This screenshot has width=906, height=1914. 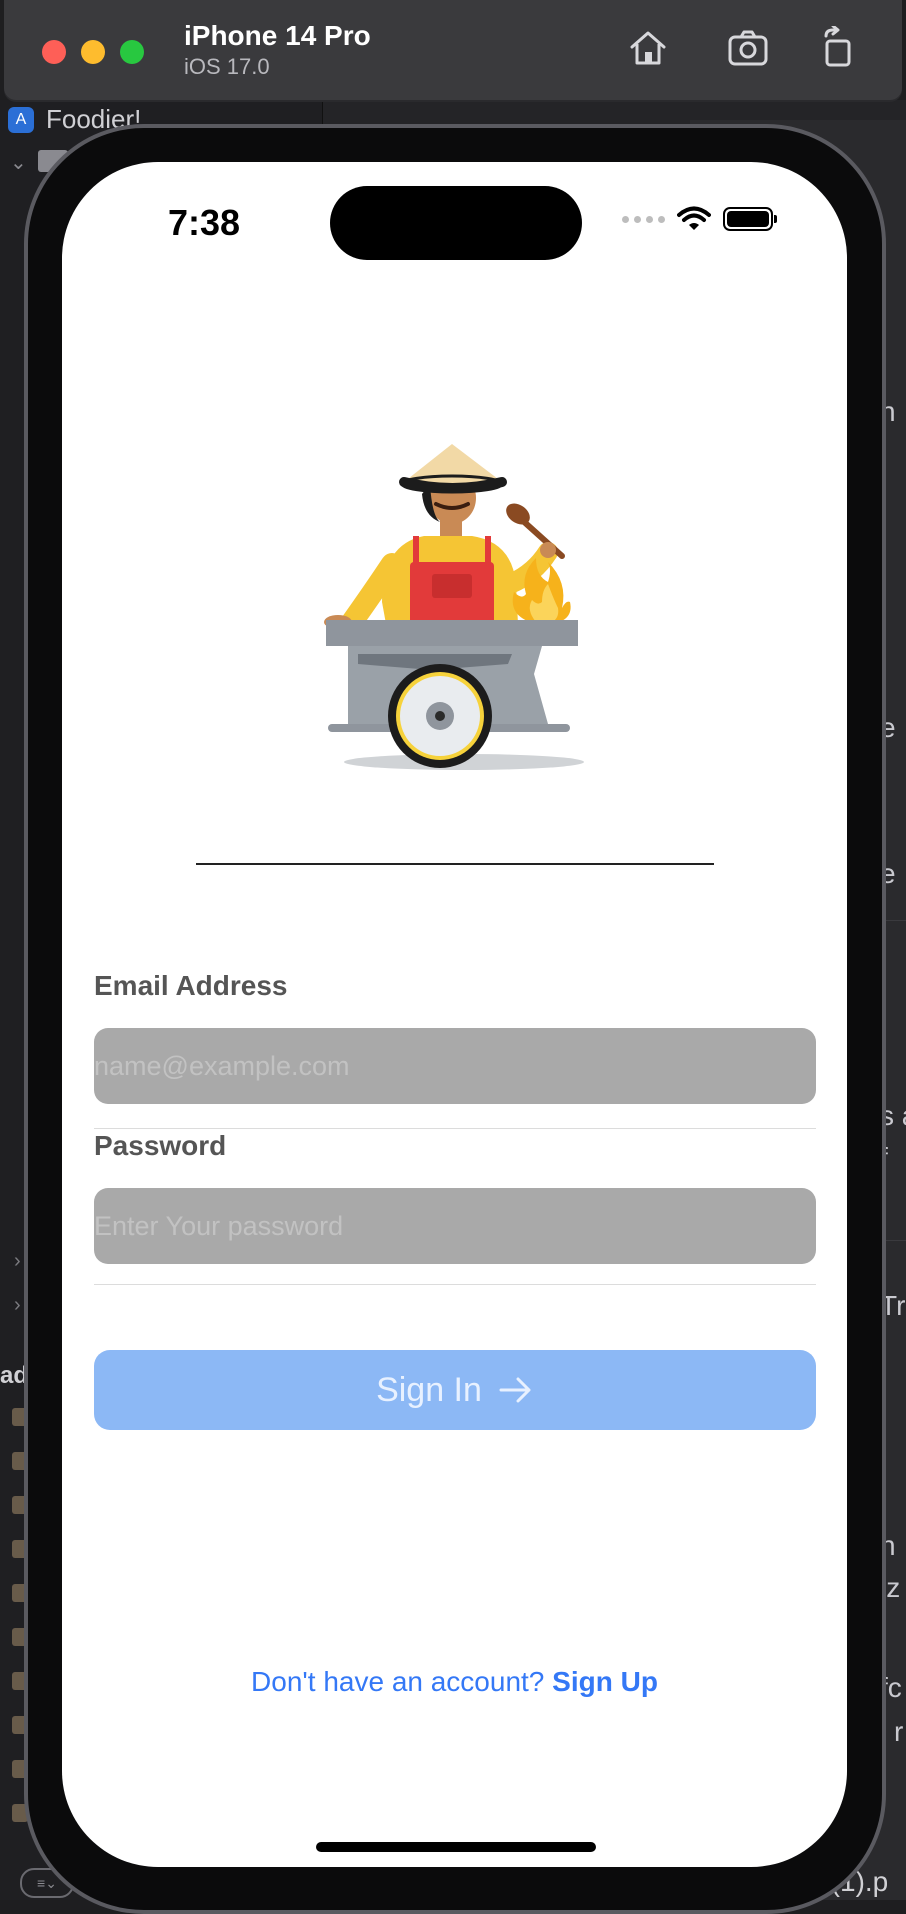 What do you see at coordinates (455, 1066) in the screenshot?
I see `email-field` at bounding box center [455, 1066].